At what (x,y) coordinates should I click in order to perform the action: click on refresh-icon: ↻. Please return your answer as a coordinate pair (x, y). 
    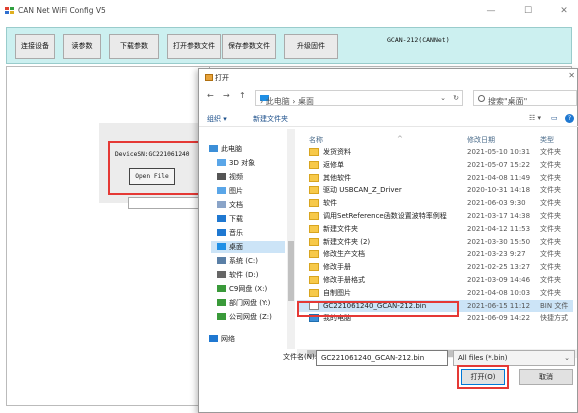
    Looking at the image, I should click on (456, 98).